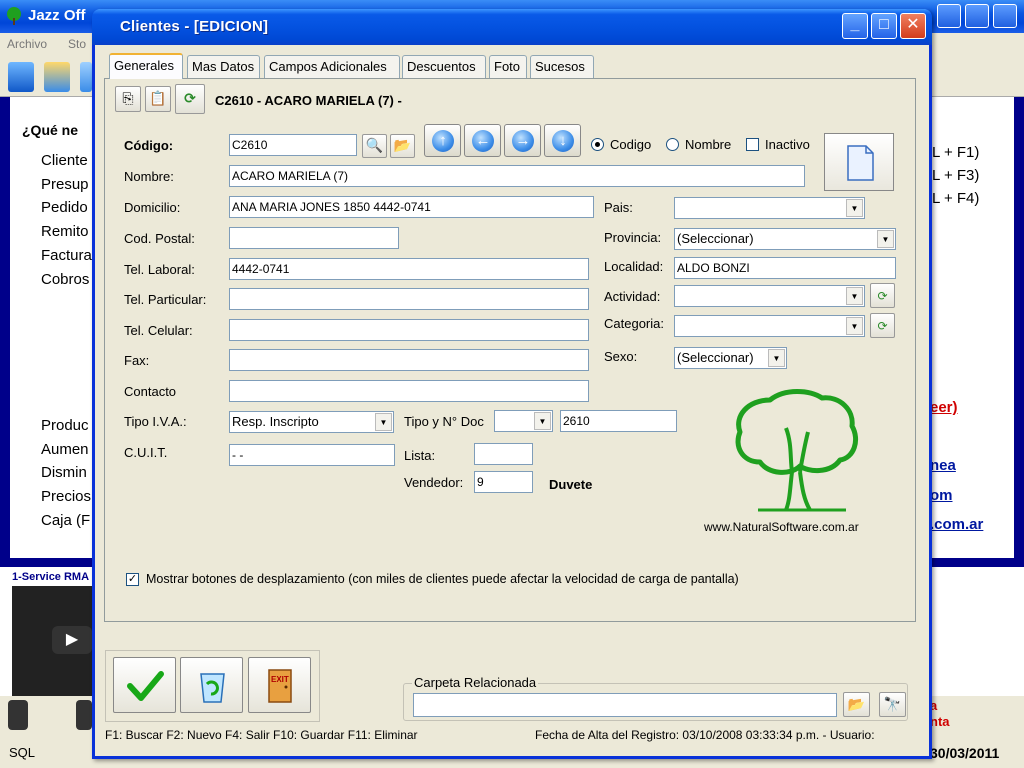 The width and height of the screenshot is (1024, 768). I want to click on codigo-radio, so click(597, 144).